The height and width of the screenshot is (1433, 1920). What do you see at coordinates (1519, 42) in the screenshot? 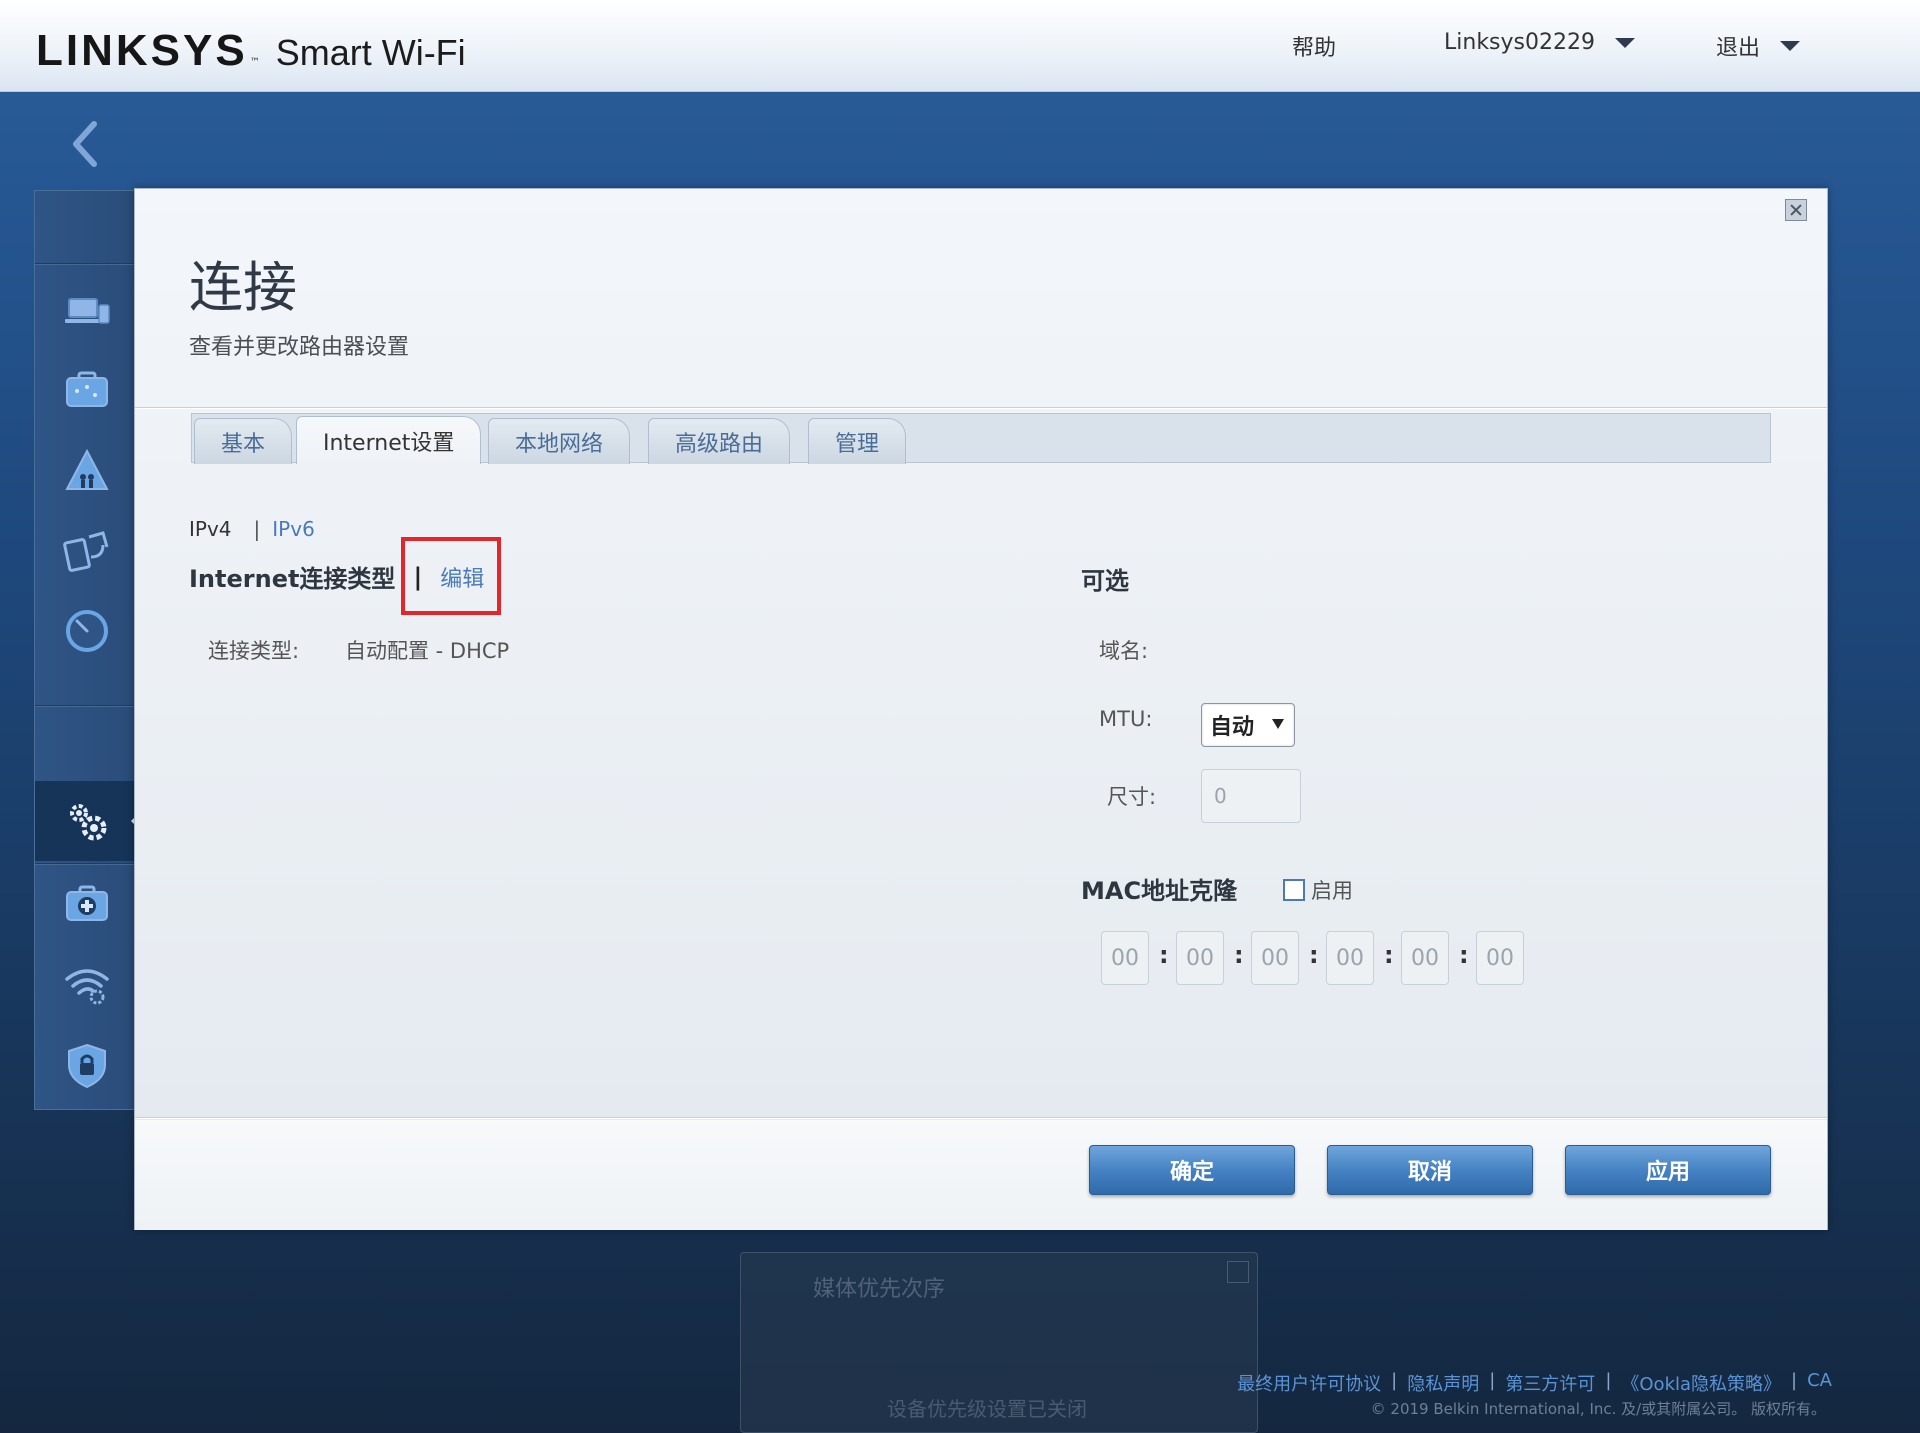
I see `router-name-label: Linksys02229` at bounding box center [1519, 42].